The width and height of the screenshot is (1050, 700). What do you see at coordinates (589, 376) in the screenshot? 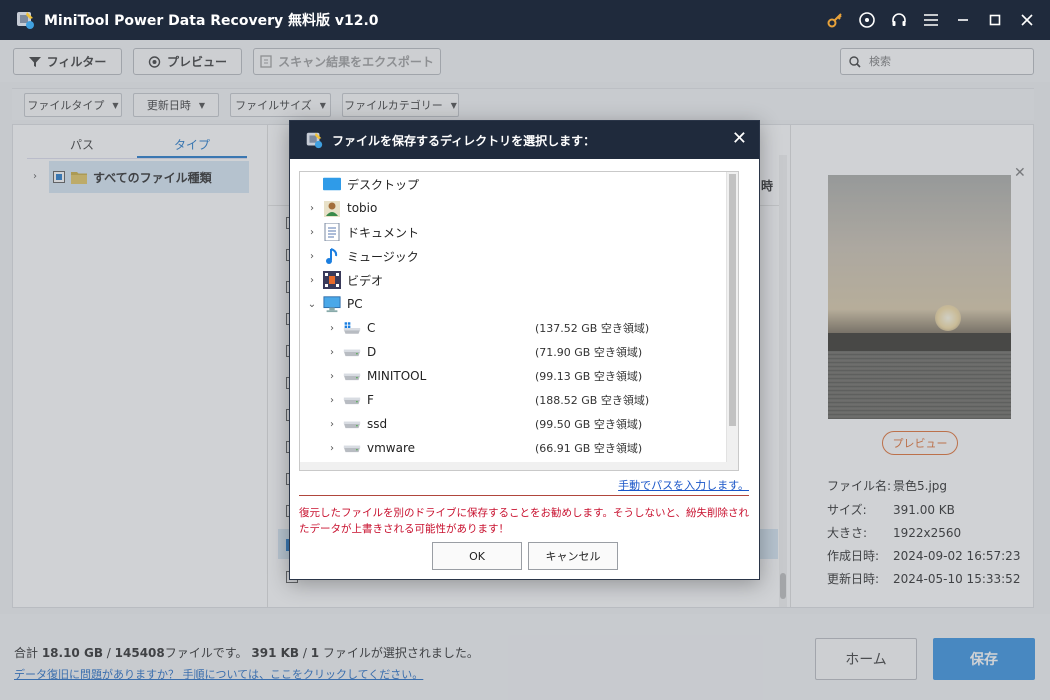
I see `drive-free-space: (99.13 GB 空き領域)` at bounding box center [589, 376].